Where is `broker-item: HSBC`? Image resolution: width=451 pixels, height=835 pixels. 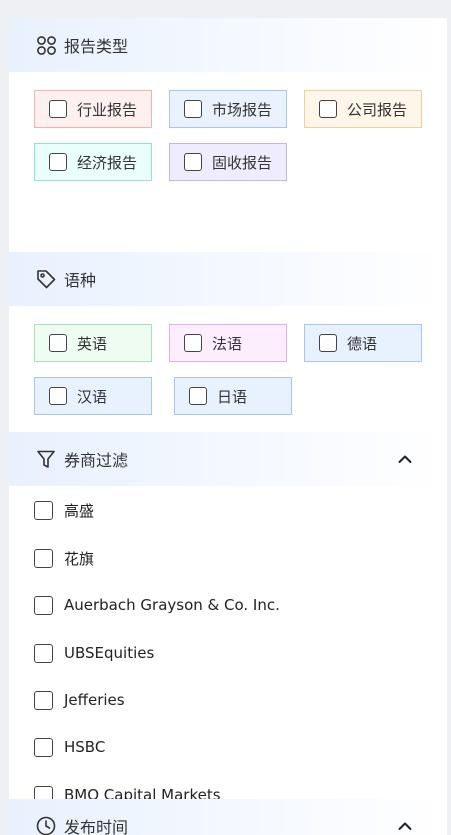 broker-item: HSBC is located at coordinates (69, 747).